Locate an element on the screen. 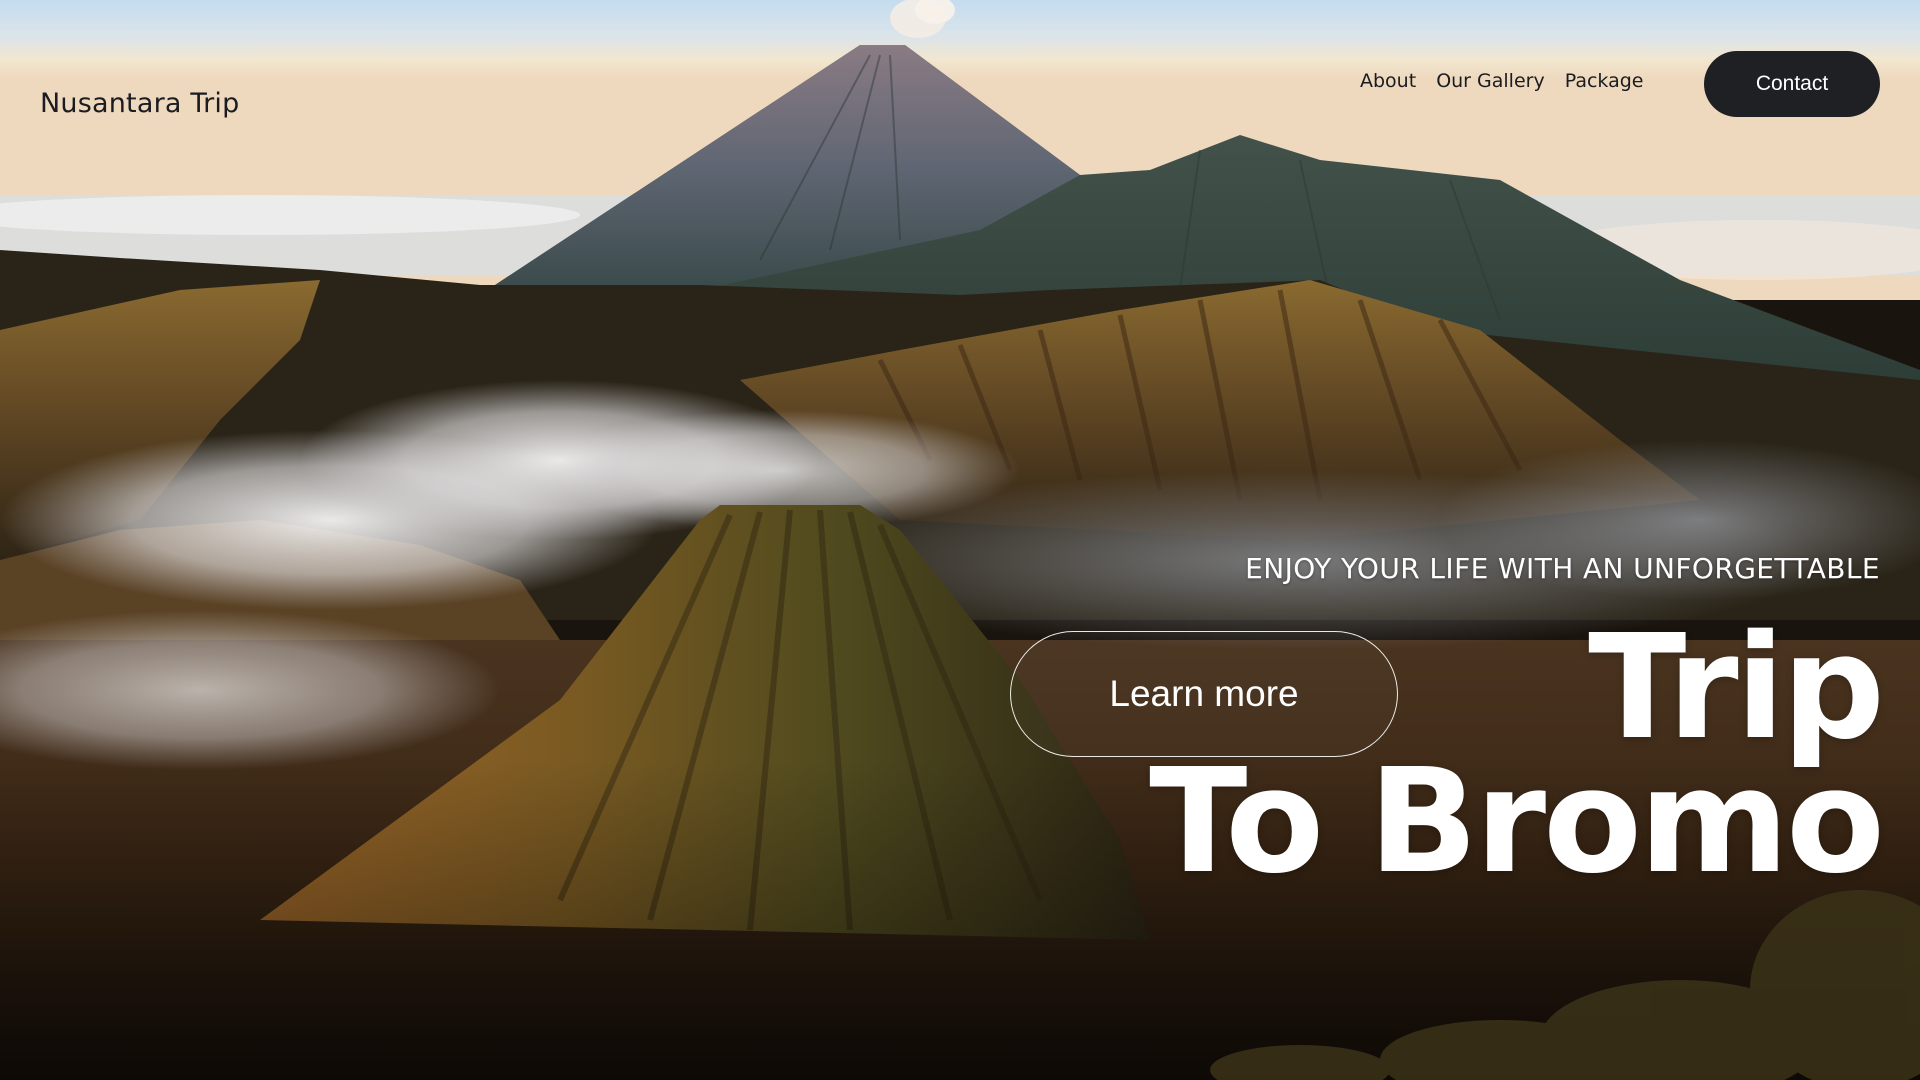  main-nav: About Our Gallery Package is located at coordinates (1501, 81).